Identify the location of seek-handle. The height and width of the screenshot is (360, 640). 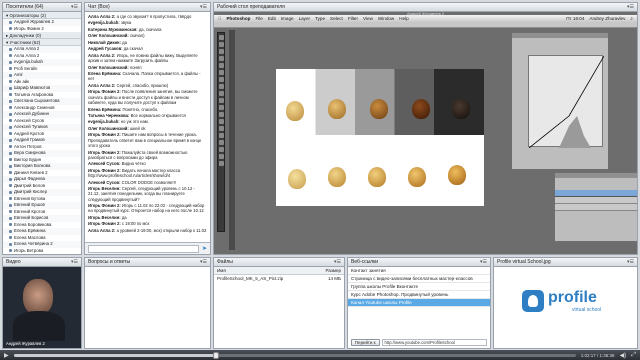
(216, 355).